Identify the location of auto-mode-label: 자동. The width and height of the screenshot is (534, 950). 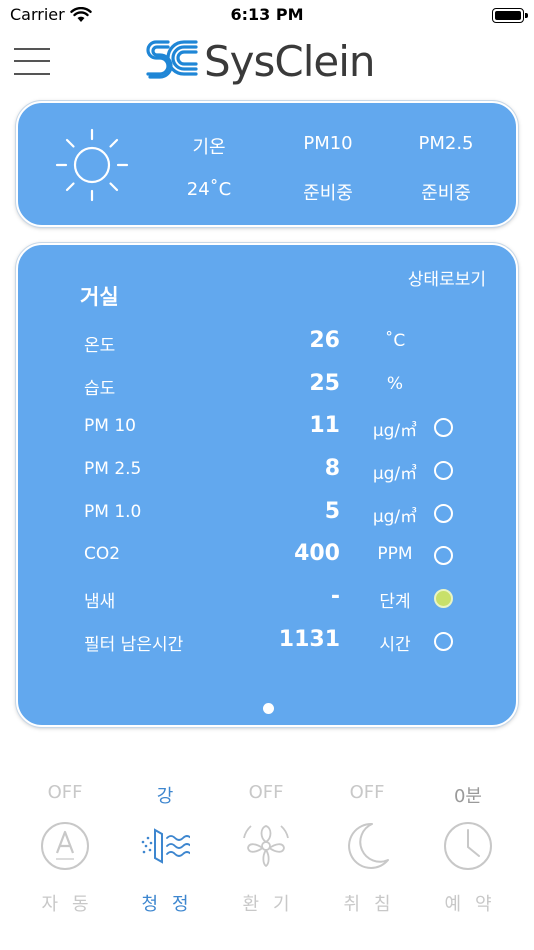
(72, 904).